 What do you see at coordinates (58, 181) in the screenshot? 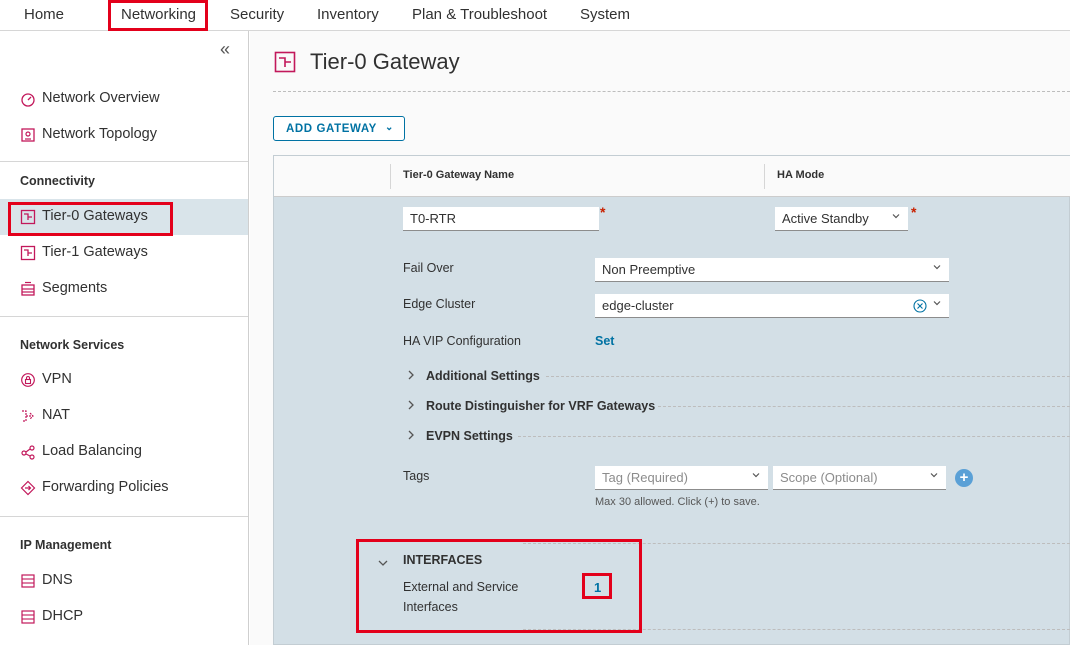
I see `section-heading-connectivity: Connectivity` at bounding box center [58, 181].